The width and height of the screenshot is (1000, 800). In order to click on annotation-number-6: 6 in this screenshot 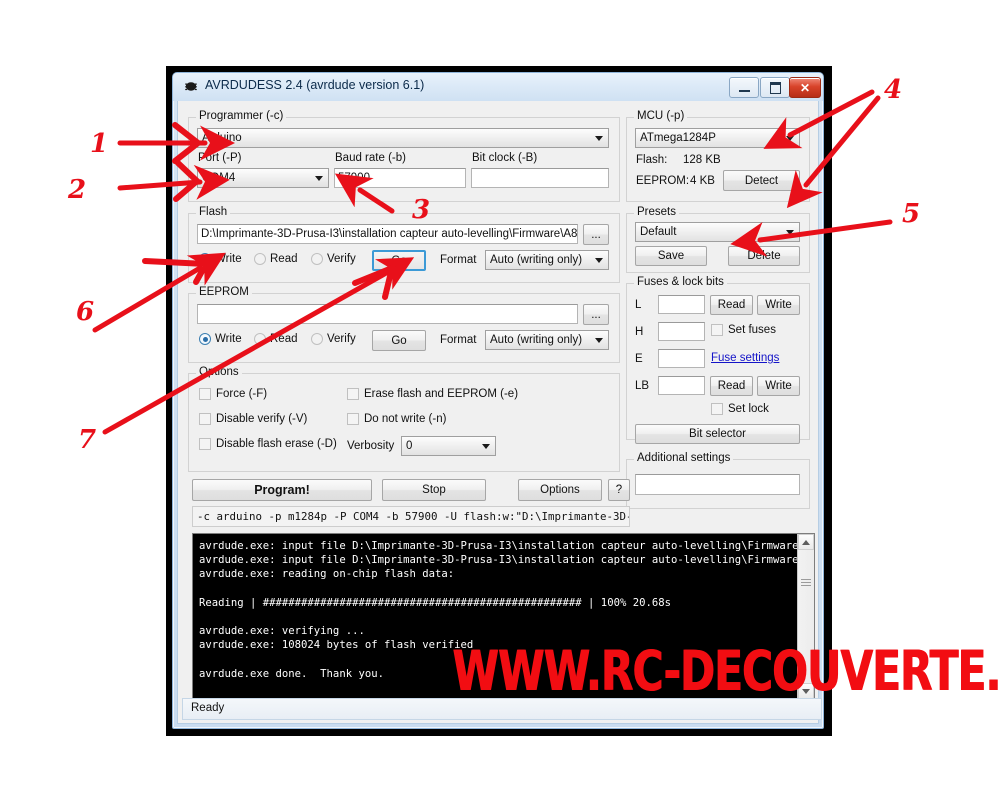, I will do `click(85, 312)`.